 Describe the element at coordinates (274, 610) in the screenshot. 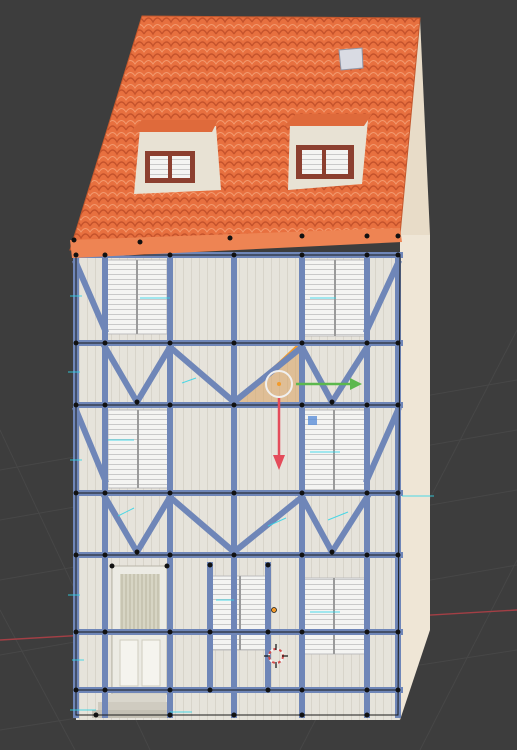

I see `origin-point` at that location.